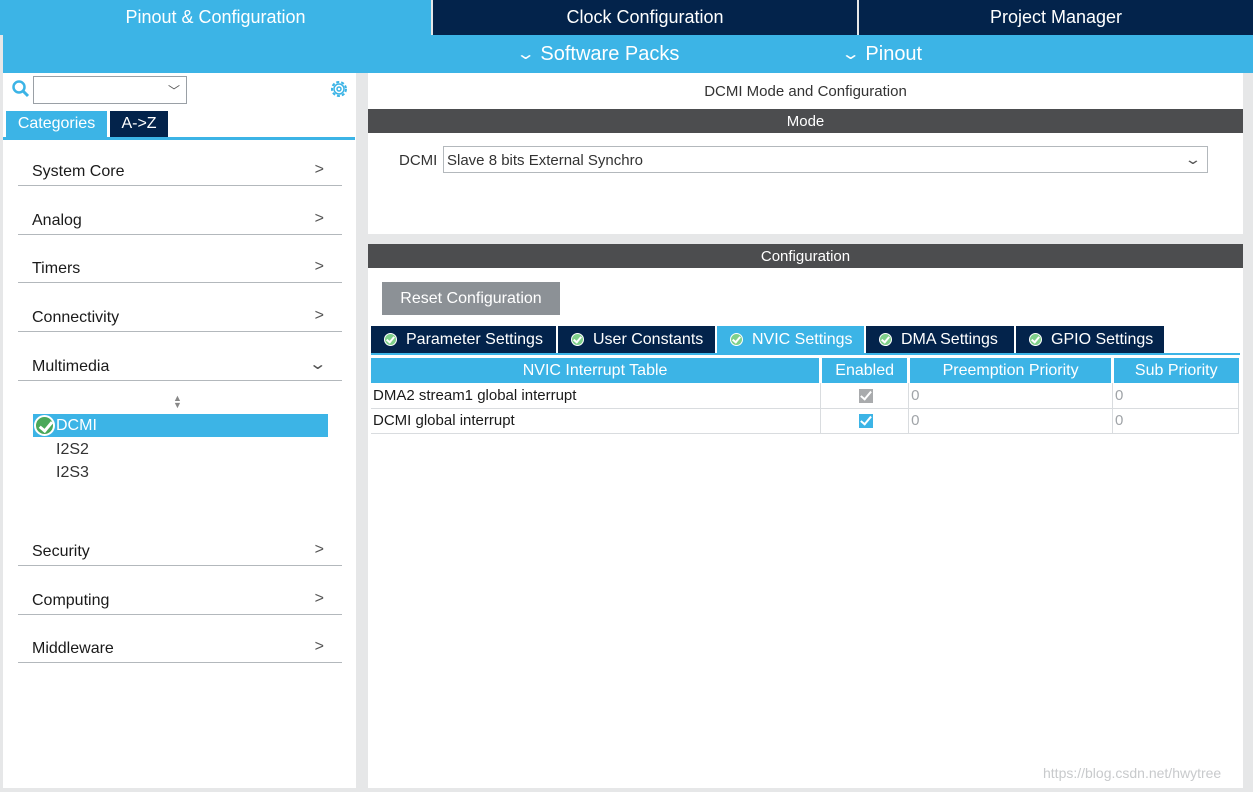 Image resolution: width=1253 pixels, height=792 pixels. What do you see at coordinates (76, 317) in the screenshot?
I see `category-label: Connectivity` at bounding box center [76, 317].